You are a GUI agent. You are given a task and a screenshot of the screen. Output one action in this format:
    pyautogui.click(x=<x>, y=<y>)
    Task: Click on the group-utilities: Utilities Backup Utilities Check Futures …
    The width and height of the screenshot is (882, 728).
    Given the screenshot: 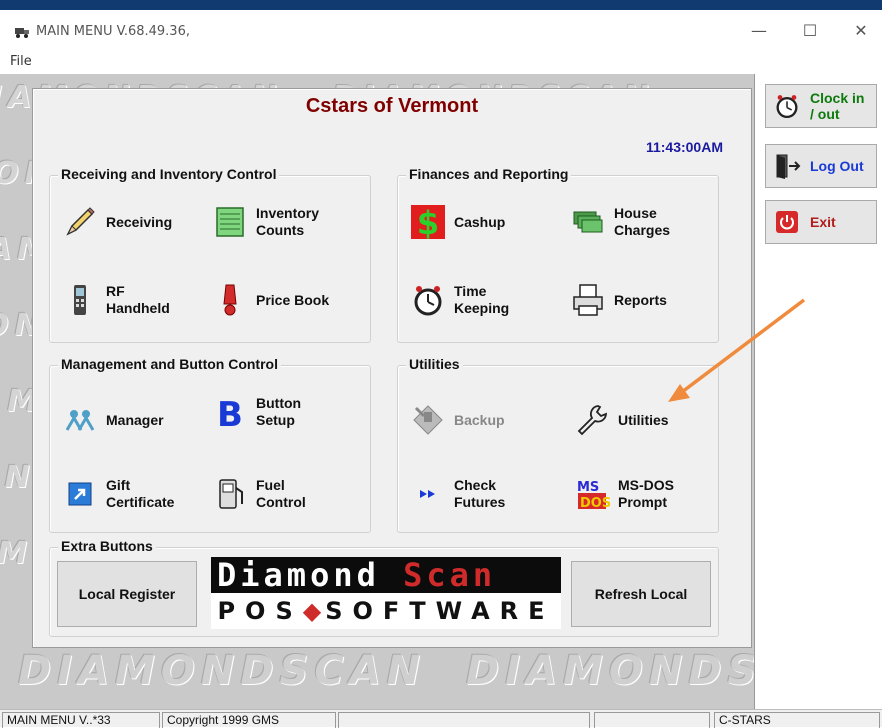 What is the action you would take?
    pyautogui.click(x=558, y=444)
    